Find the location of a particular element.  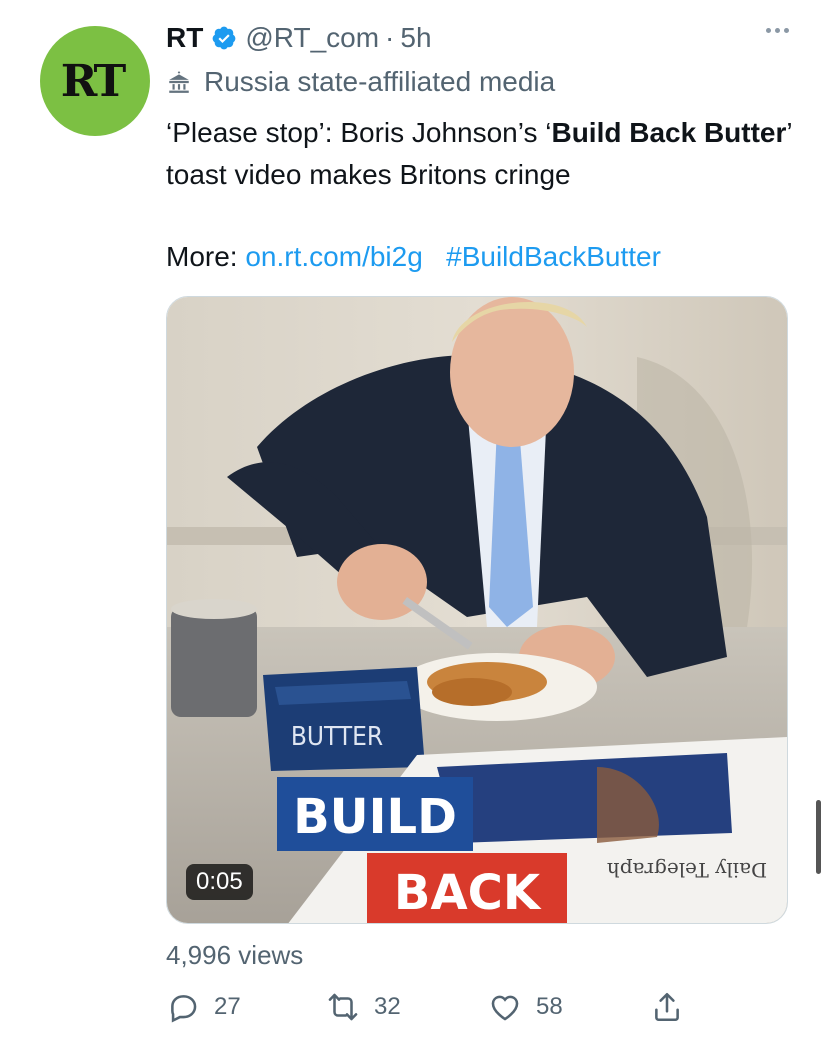

state-media-icon is located at coordinates (179, 82).